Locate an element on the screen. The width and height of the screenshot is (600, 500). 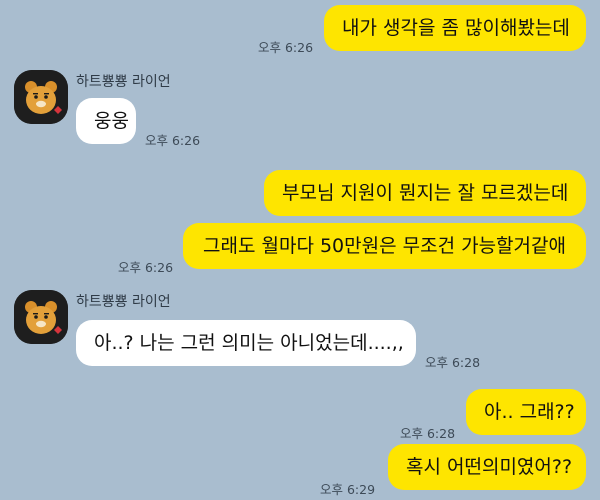
my-message-bubble: 그래도 월마다 50만원은 무조건 가능할거같애 is located at coordinates (384, 246).